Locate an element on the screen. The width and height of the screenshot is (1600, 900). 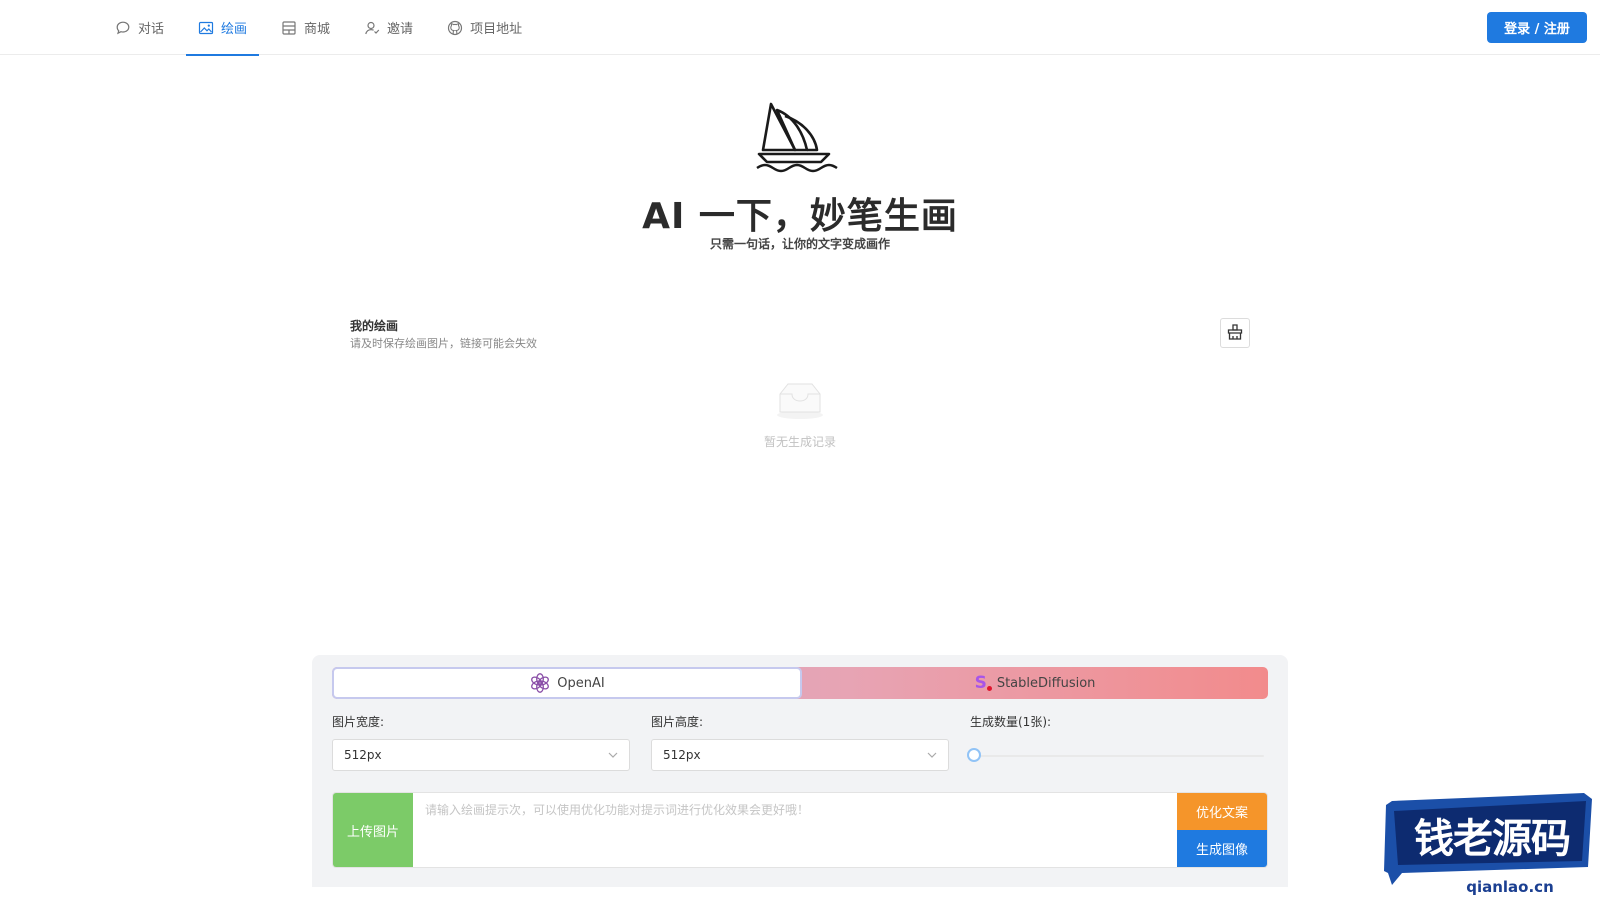
prompt-row: 上传图片 优化文案 生成图像 is located at coordinates (800, 830).